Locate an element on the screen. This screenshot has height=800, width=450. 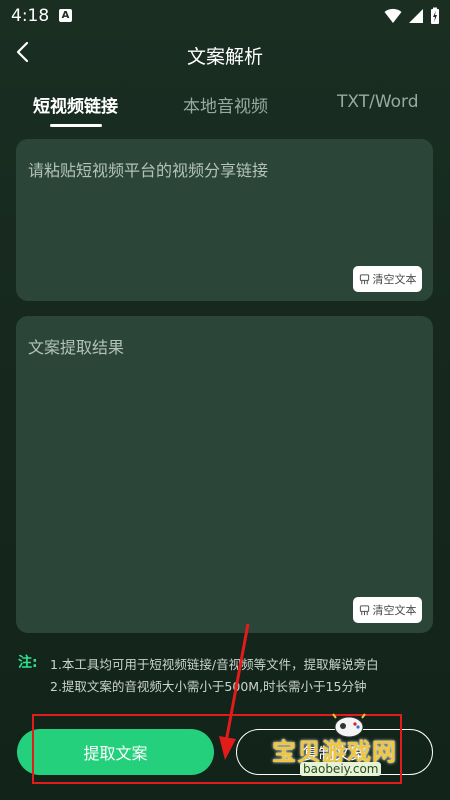
clear-link-button: 清空文本 is located at coordinates (387, 279).